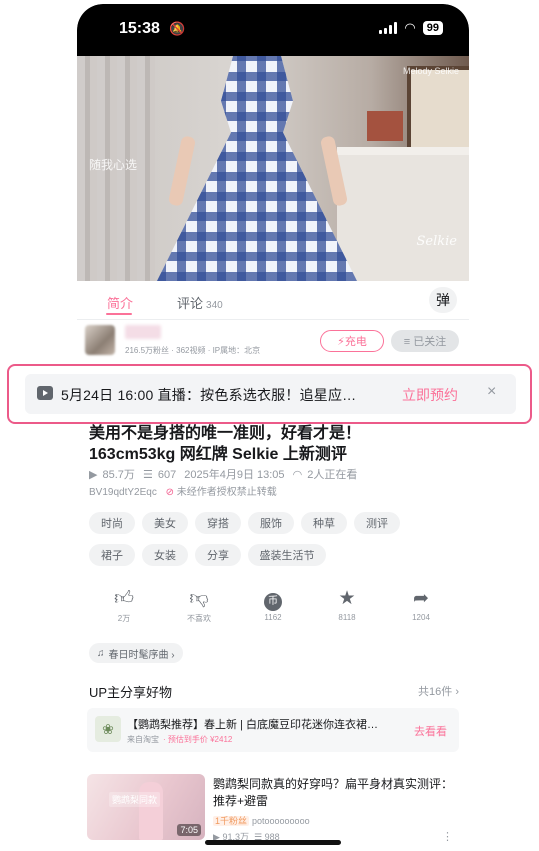  What do you see at coordinates (165, 523) in the screenshot?
I see `tag-chip: 美女` at bounding box center [165, 523].